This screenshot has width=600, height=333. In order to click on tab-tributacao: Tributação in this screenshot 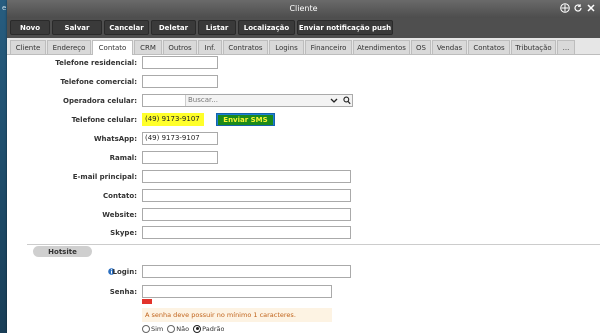, I will do `click(533, 47)`.